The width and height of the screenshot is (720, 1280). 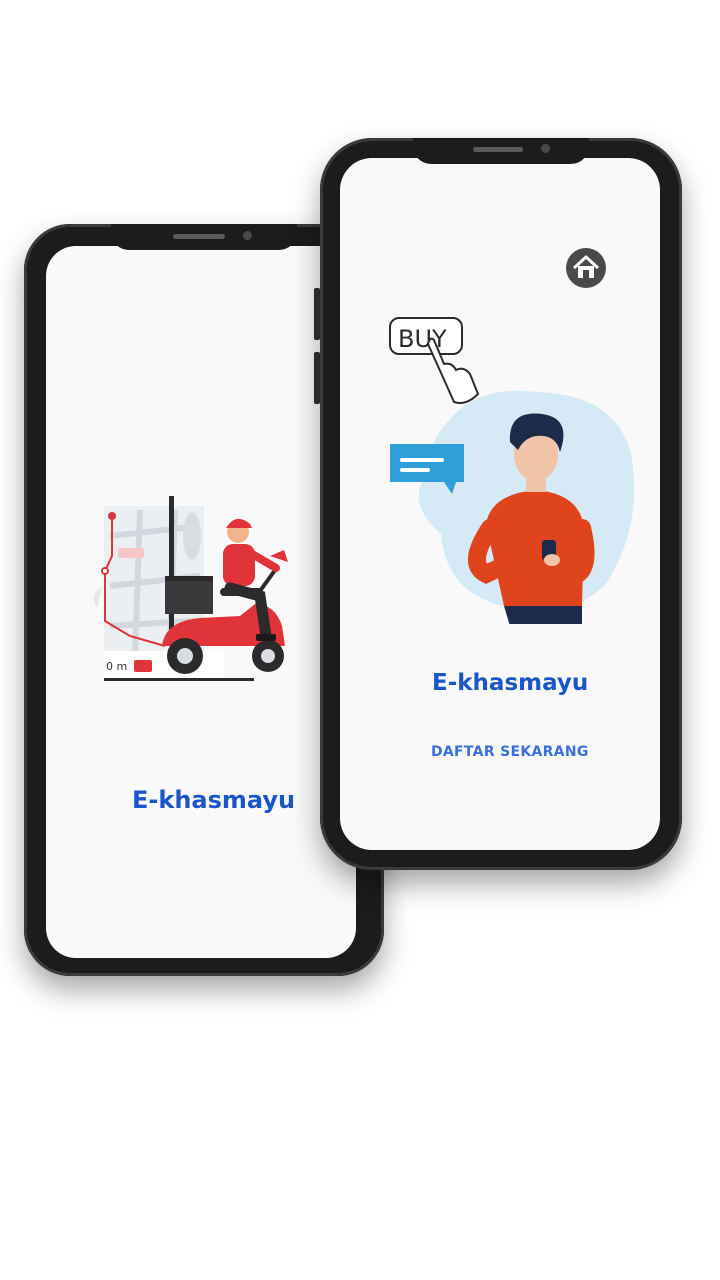 I want to click on home-icon, so click(x=586, y=266).